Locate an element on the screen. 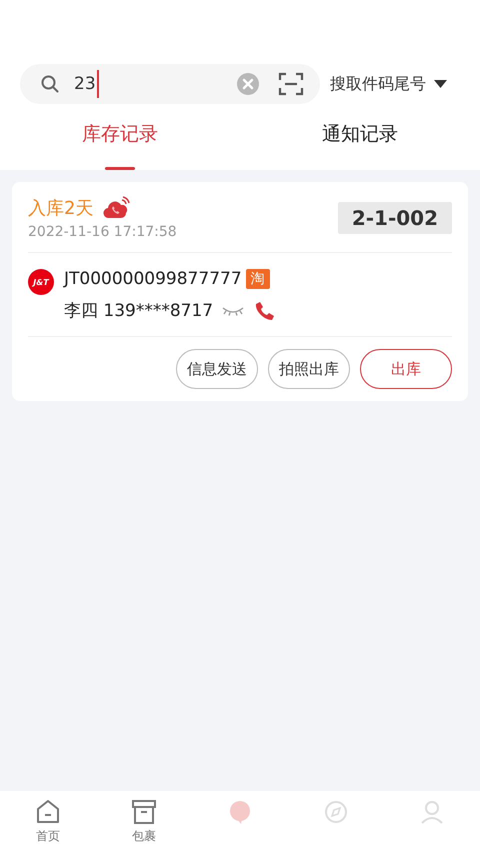 Image resolution: width=480 pixels, height=853 pixels. carrier-logo: J&T is located at coordinates (41, 282).